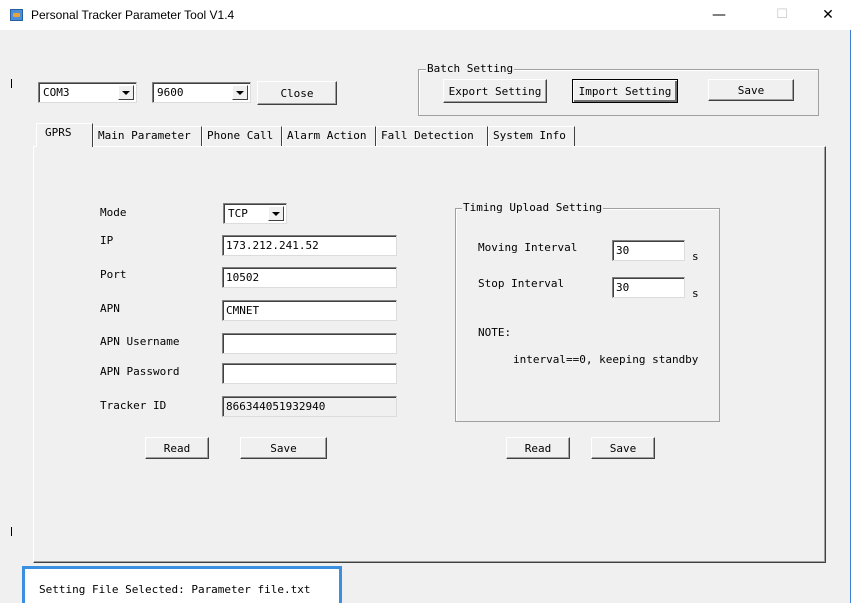 This screenshot has width=851, height=603. Describe the element at coordinates (309, 373) in the screenshot. I see `apn-password-input` at that location.